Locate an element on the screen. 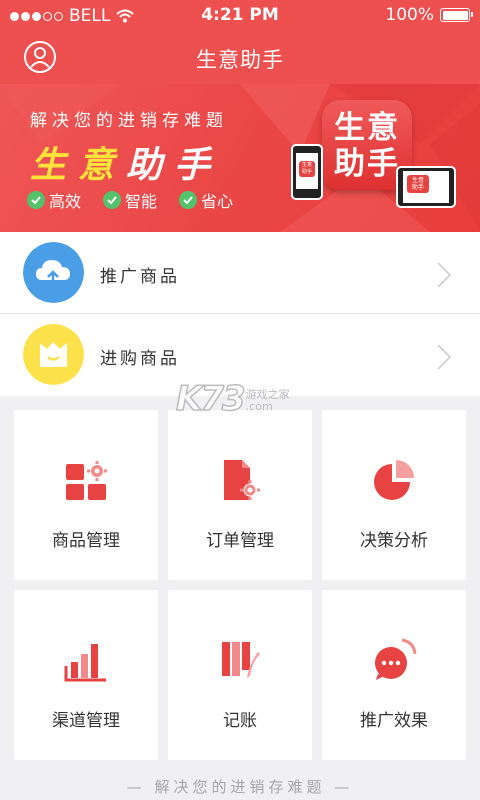 This screenshot has width=480, height=800. bar-chart-icon is located at coordinates (85, 663).